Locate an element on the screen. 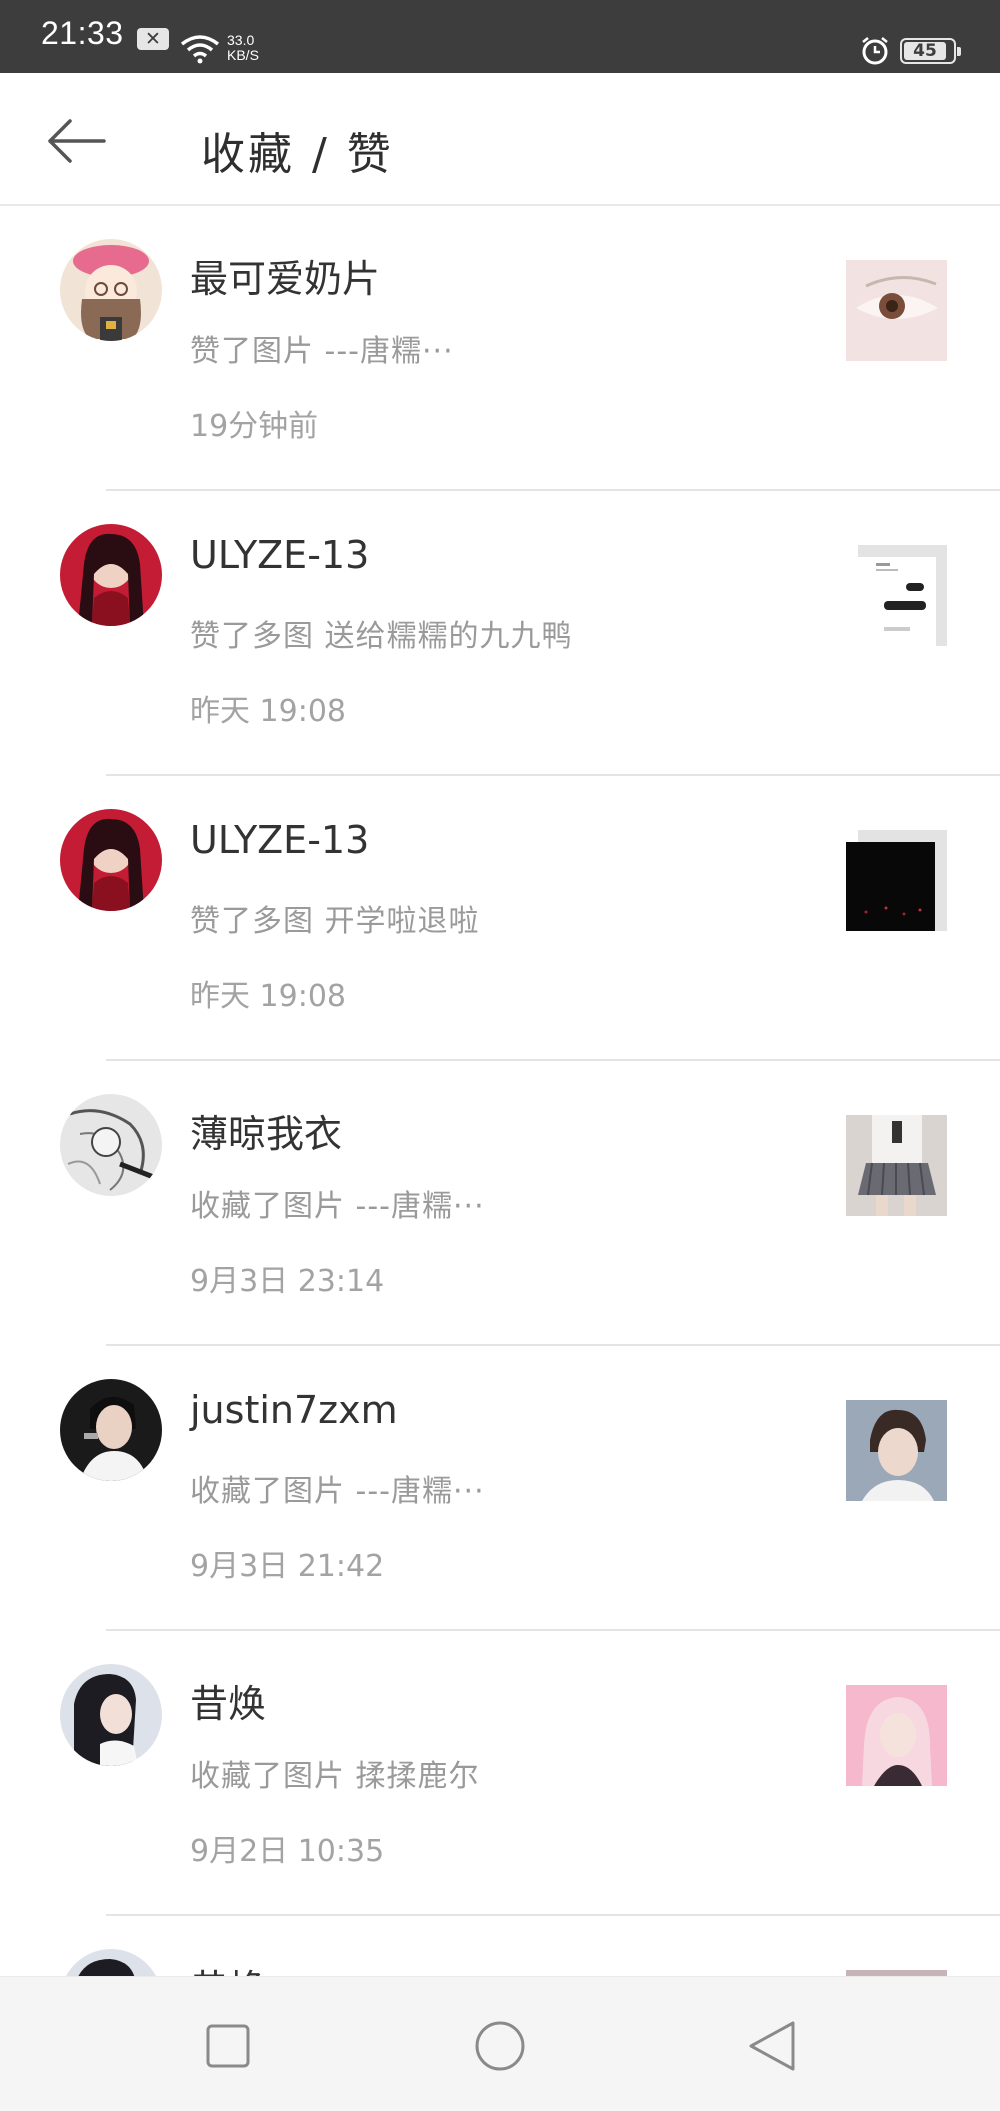 The height and width of the screenshot is (2111, 1000). status-bar: 21:33 ✕ 33.0 KB/S 45 is located at coordinates (500, 36).